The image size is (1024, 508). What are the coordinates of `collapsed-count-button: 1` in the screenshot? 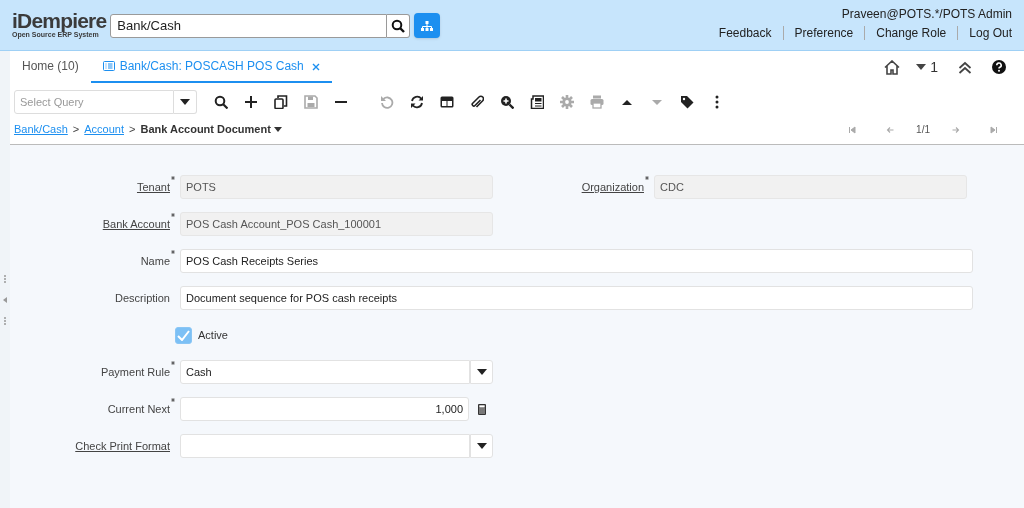 It's located at (927, 67).